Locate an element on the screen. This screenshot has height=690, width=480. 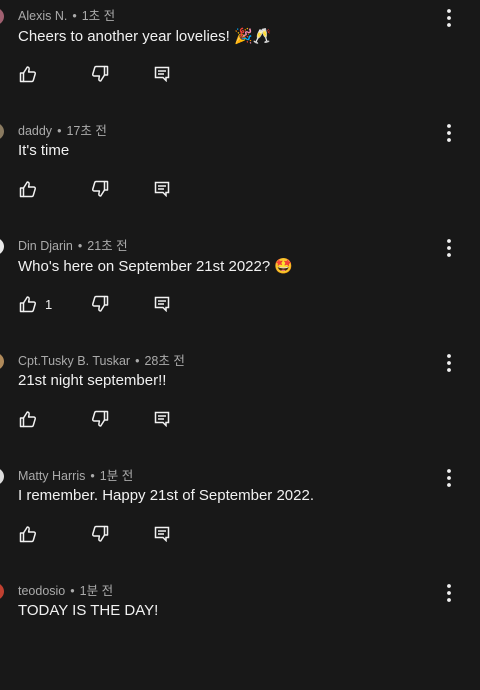
comment-meta: Matty Harris • 1분 전 is located at coordinates (75, 474).